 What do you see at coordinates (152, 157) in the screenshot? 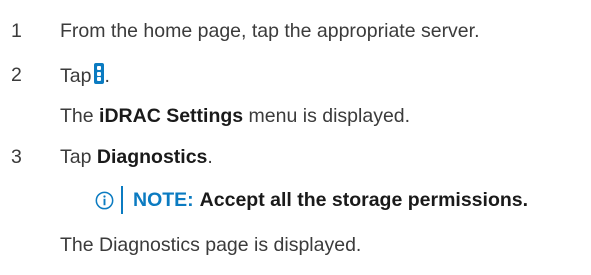
I see `diagnostics-label: Diagnostics` at bounding box center [152, 157].